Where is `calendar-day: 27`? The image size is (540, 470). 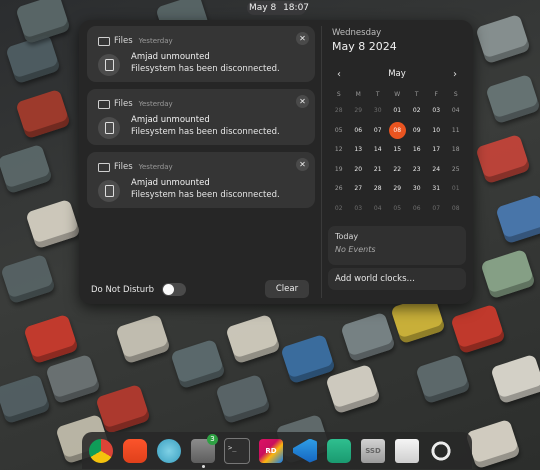 calendar-day: 27 is located at coordinates (359, 189).